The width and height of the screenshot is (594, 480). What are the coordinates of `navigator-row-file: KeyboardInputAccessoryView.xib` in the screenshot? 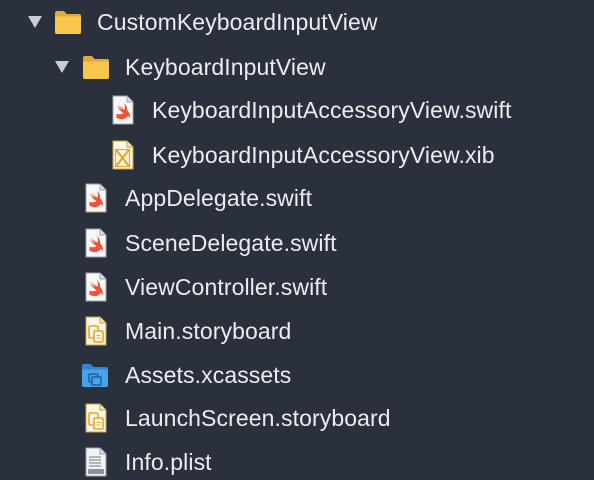 It's located at (297, 155).